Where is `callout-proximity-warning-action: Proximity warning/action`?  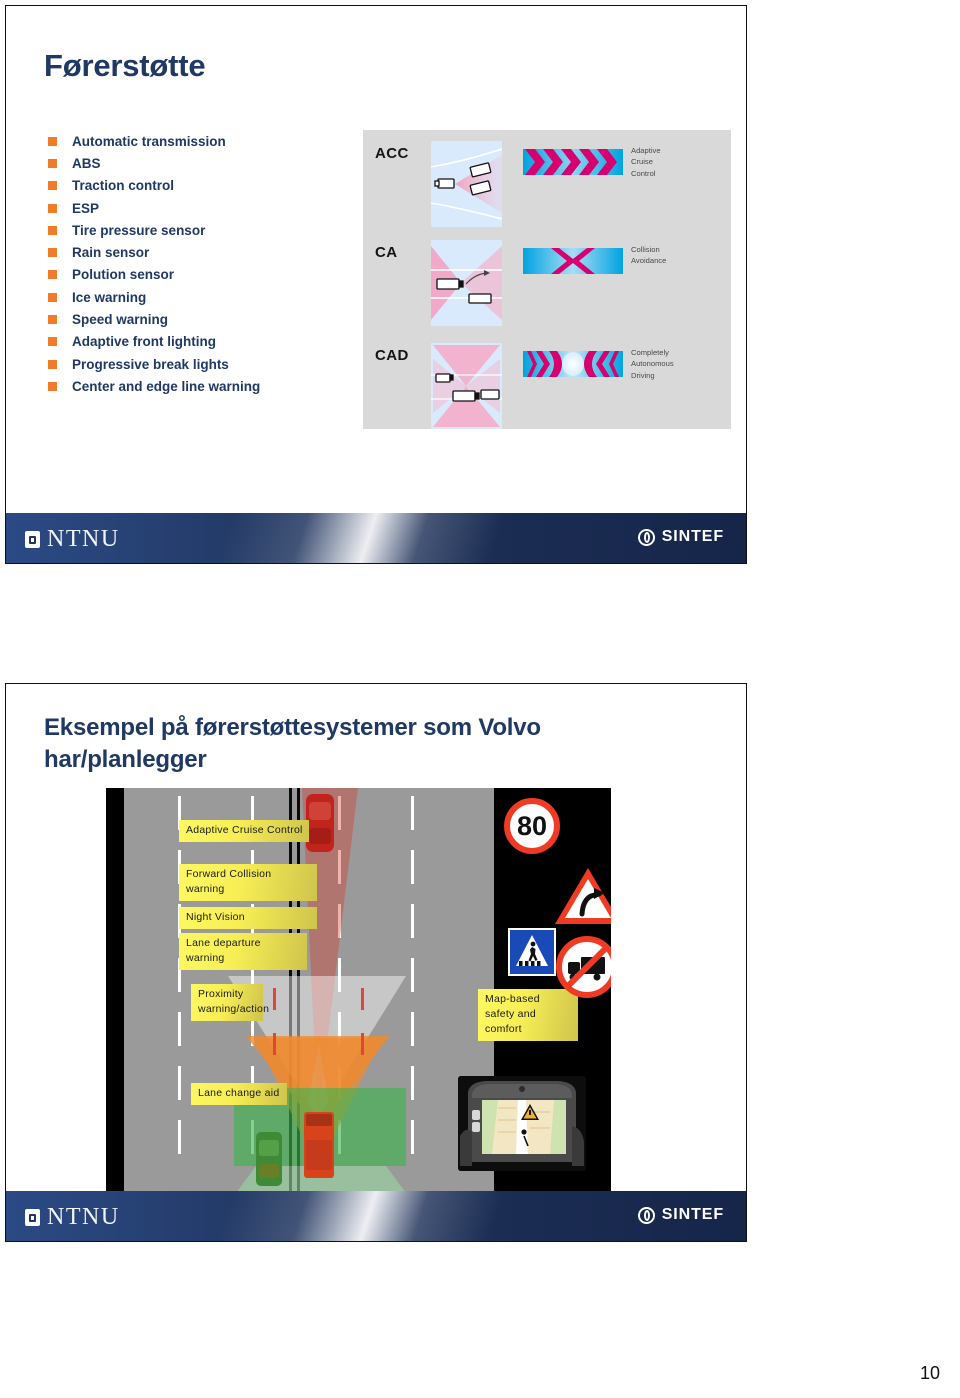 callout-proximity-warning-action: Proximity warning/action is located at coordinates (230, 1002).